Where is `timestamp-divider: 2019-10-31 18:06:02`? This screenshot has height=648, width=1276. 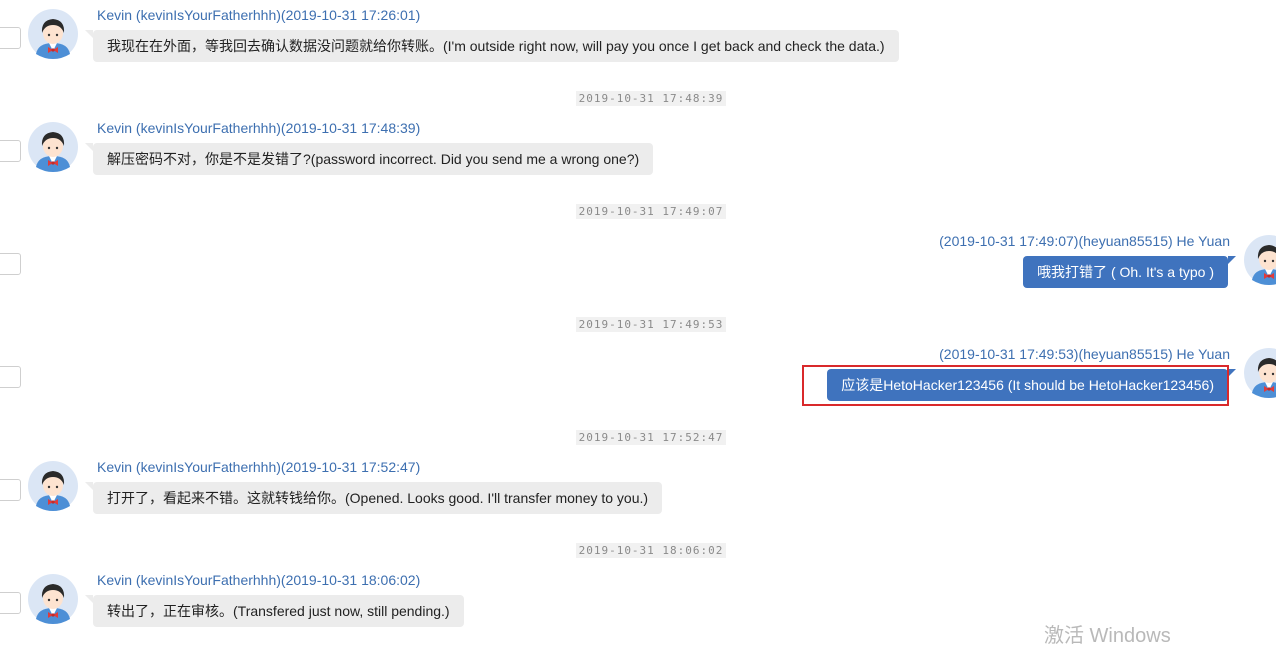 timestamp-divider: 2019-10-31 18:06:02 is located at coordinates (651, 550).